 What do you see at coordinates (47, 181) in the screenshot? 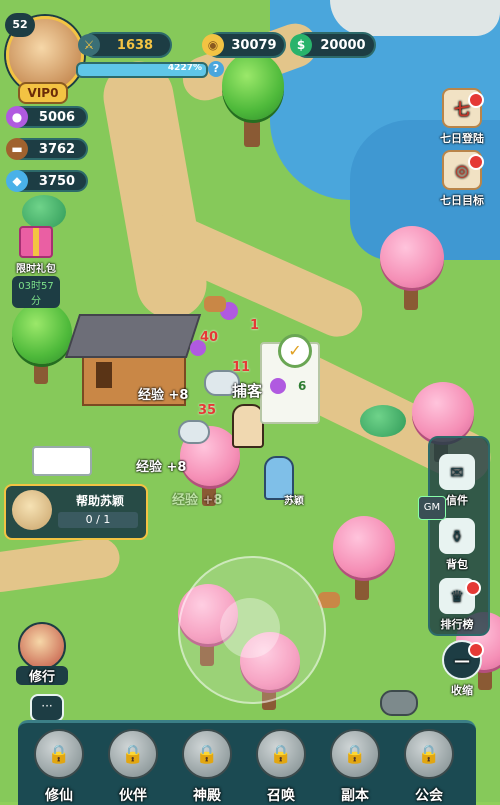
I see `resource-crystal: ◆ 3750` at bounding box center [47, 181].